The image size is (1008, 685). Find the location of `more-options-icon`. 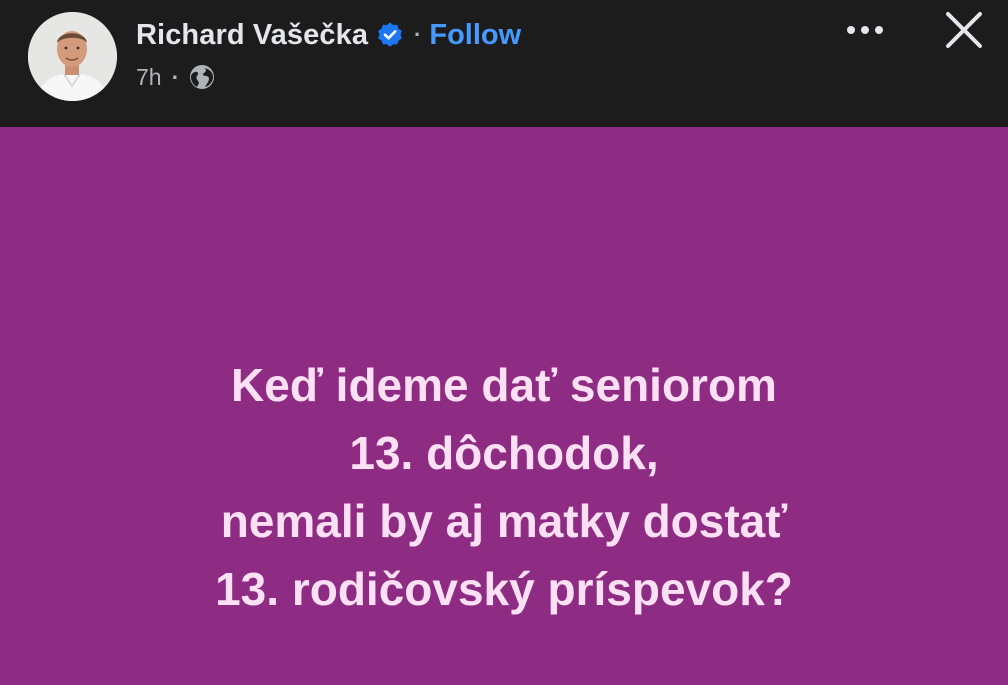

more-options-icon is located at coordinates (865, 30).